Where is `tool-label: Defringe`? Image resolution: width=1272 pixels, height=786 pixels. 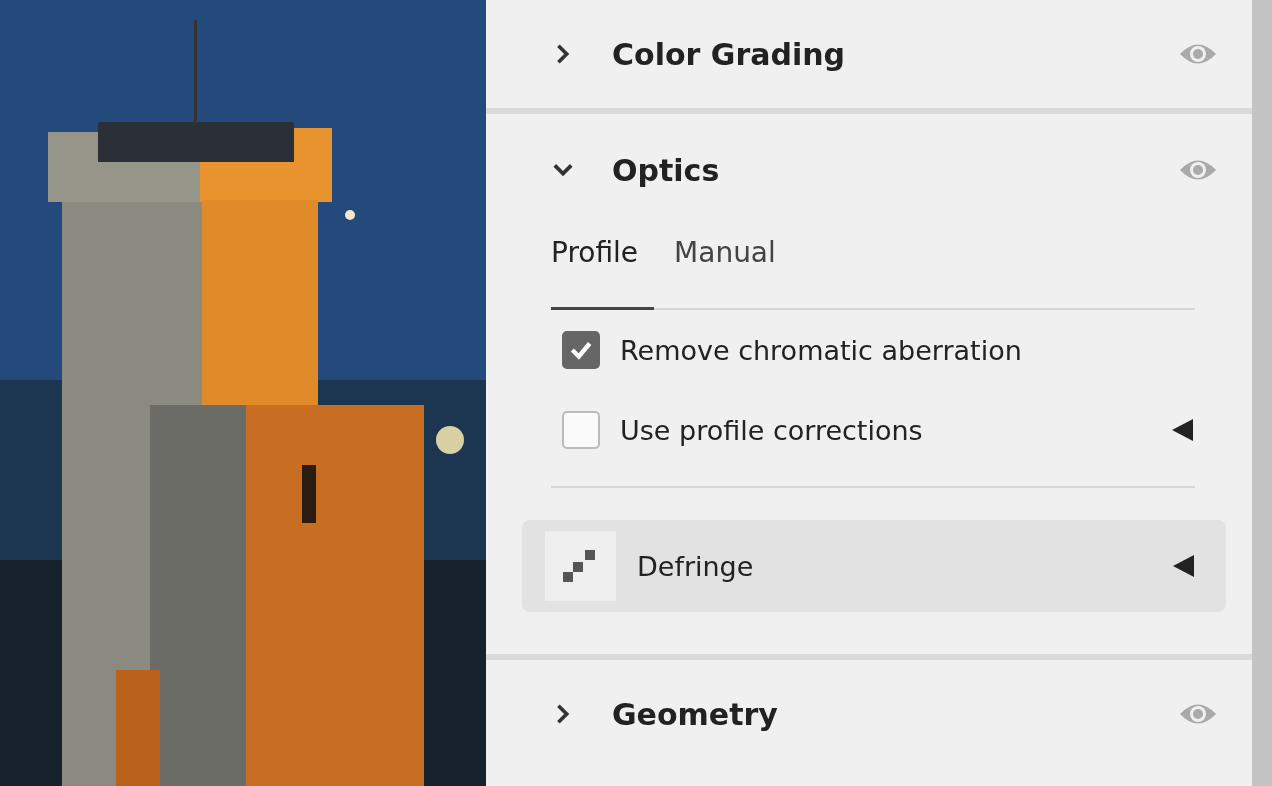 tool-label: Defringe is located at coordinates (904, 566).